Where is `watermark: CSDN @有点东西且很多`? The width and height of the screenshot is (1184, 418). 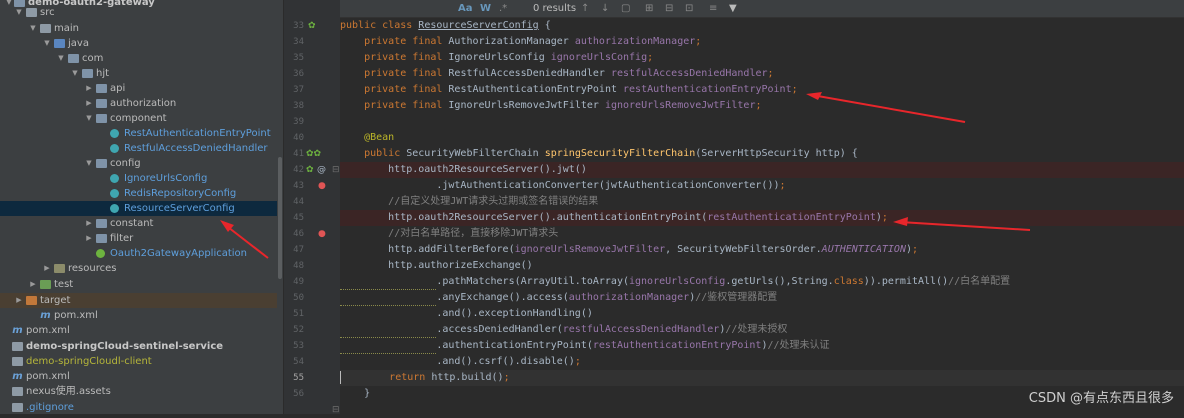
watermark: CSDN @有点东西且很多 is located at coordinates (1101, 398).